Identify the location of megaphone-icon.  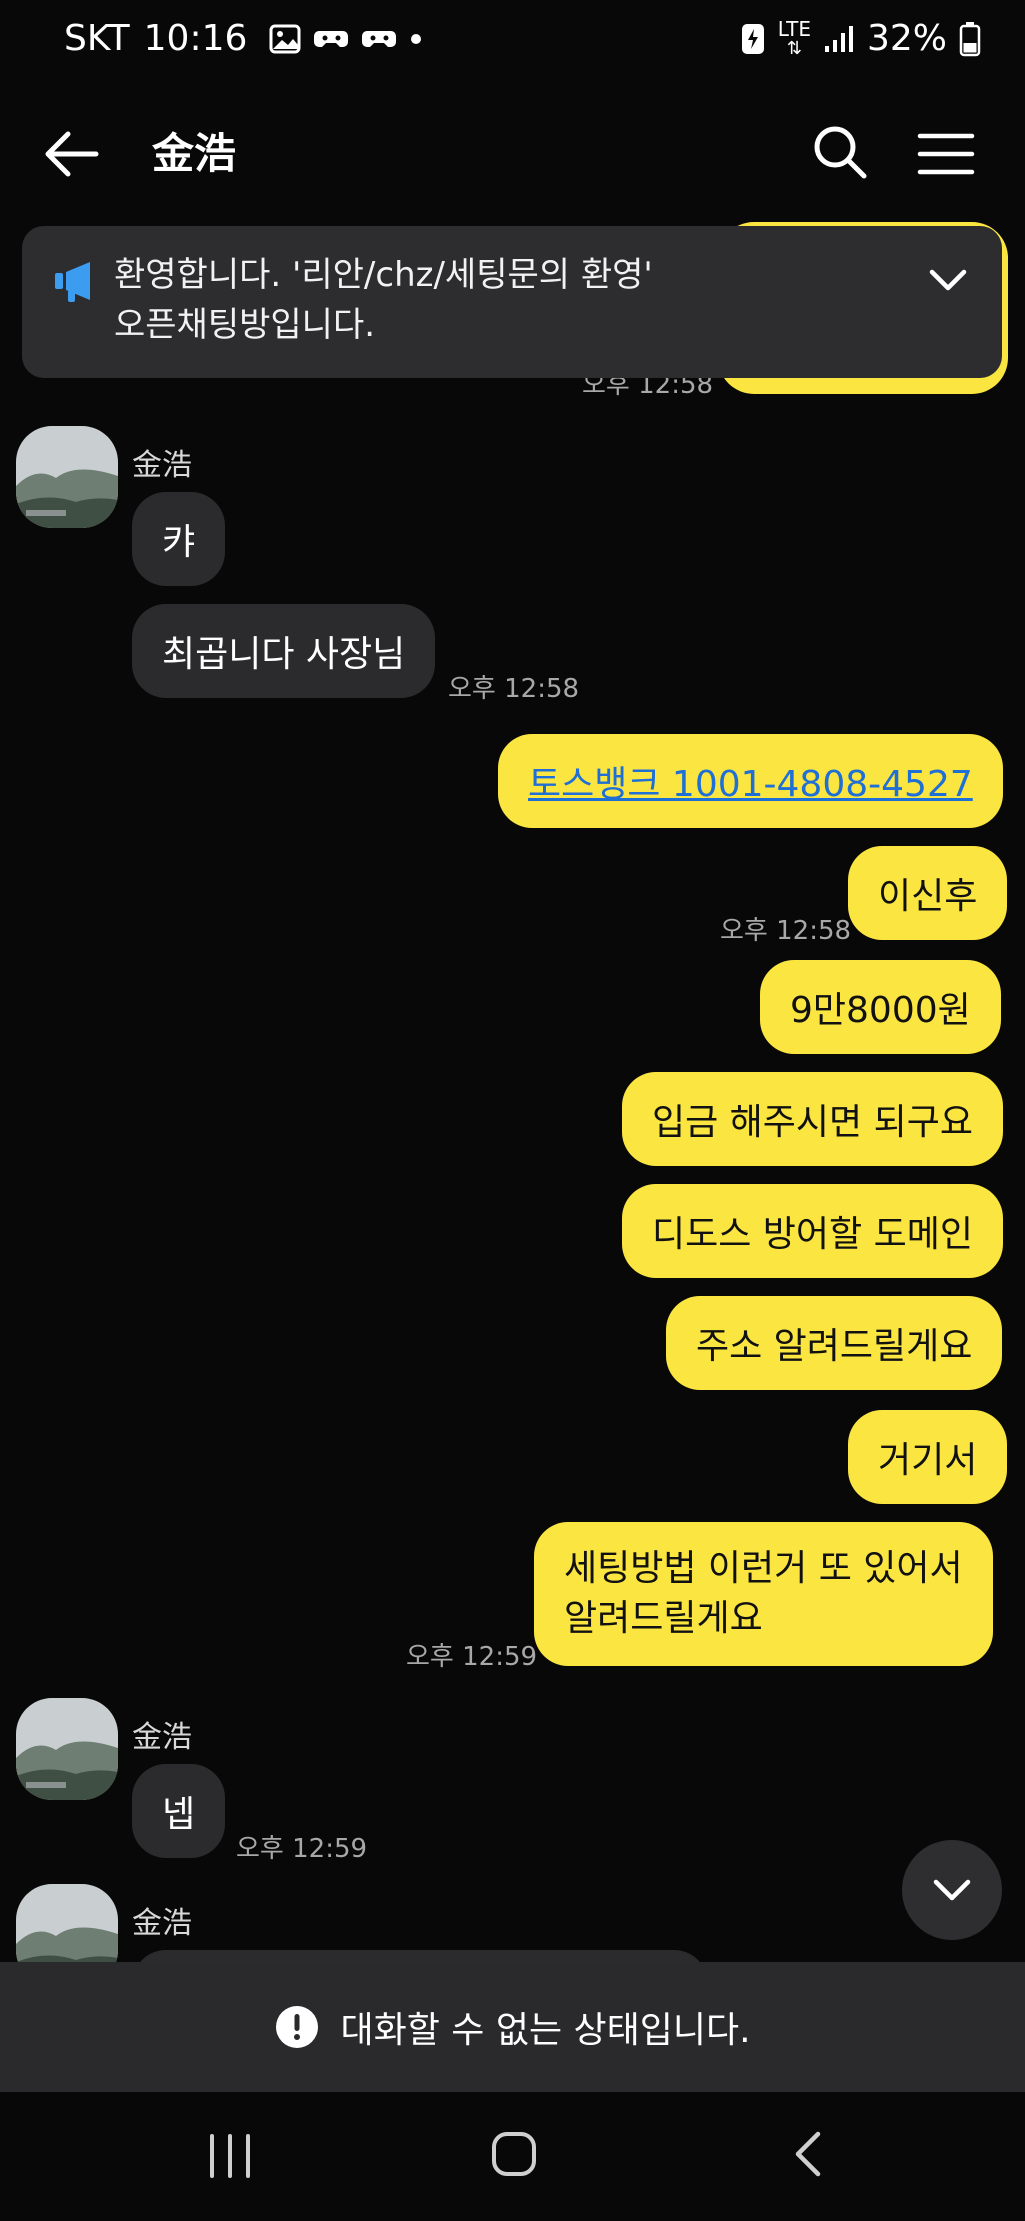
(72, 282).